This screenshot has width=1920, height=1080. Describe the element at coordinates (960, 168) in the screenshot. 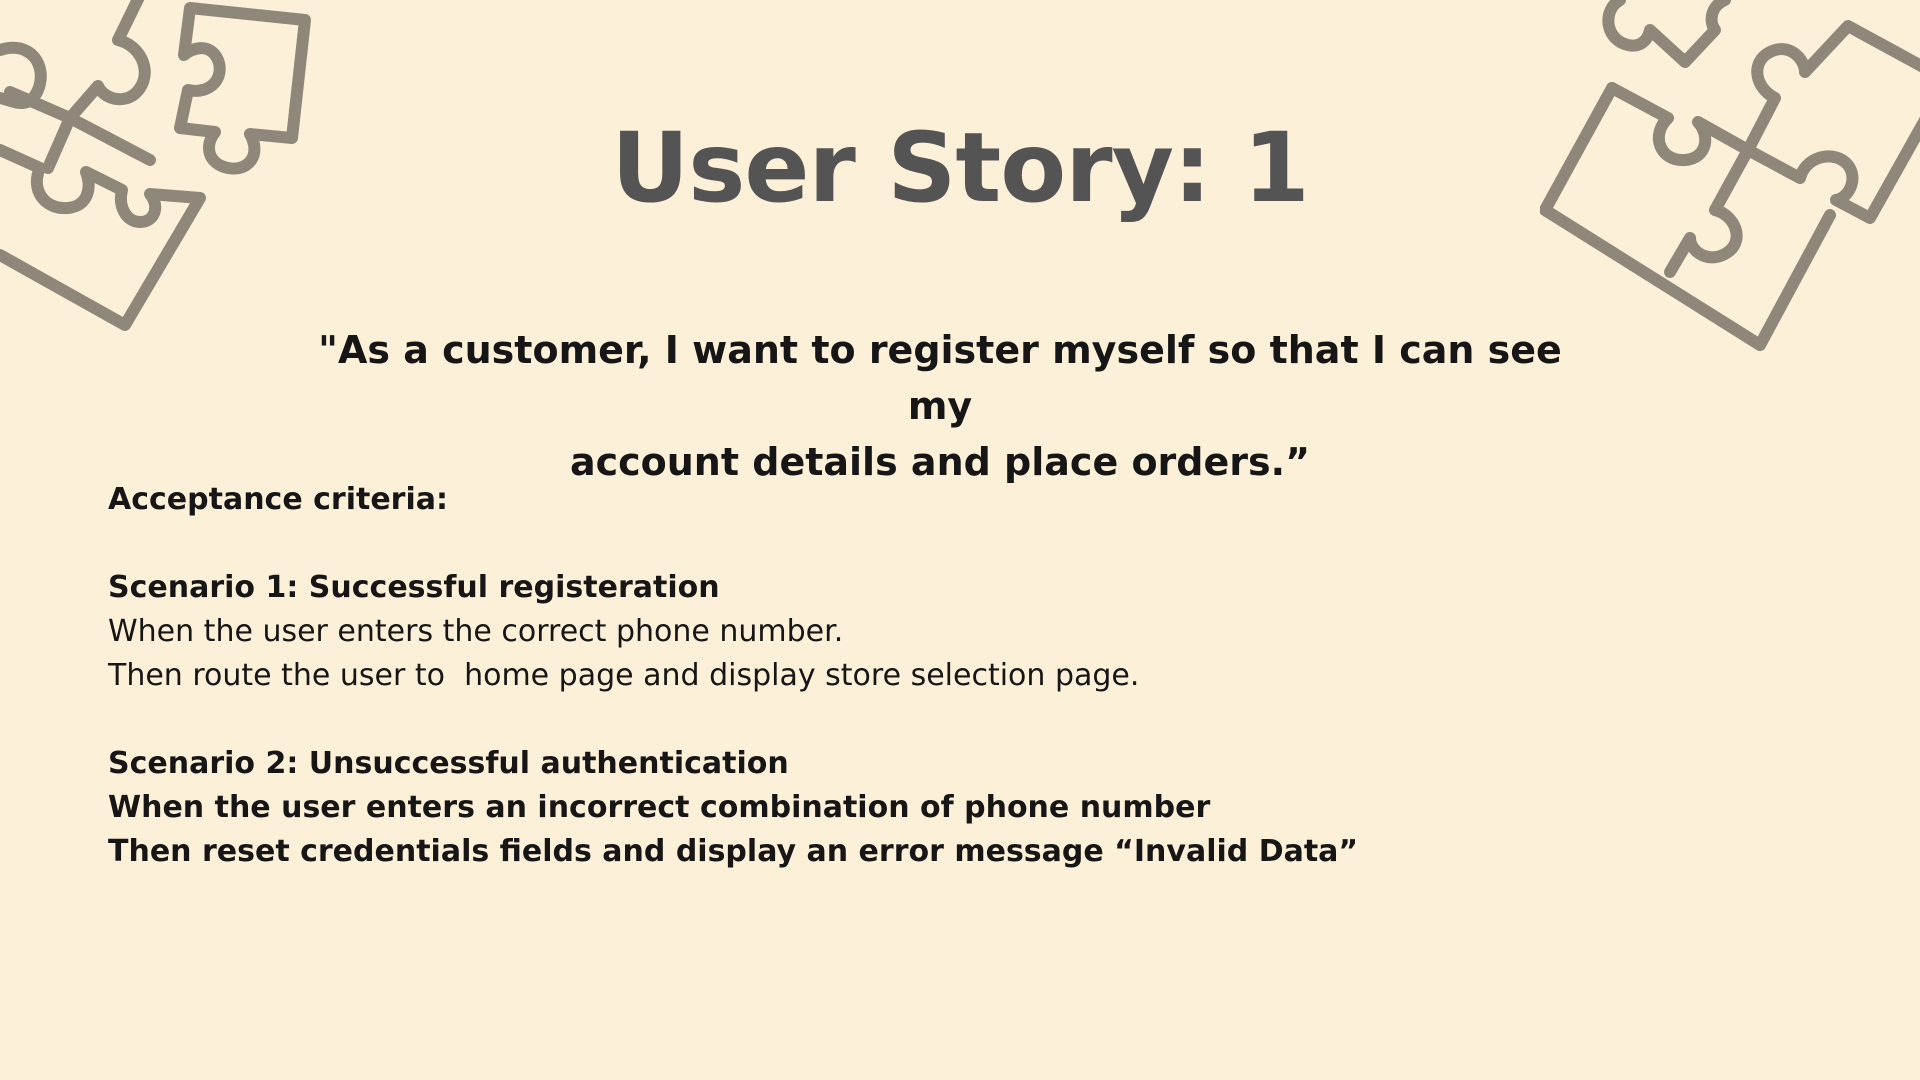

I see `page-title: User Story: 1` at that location.